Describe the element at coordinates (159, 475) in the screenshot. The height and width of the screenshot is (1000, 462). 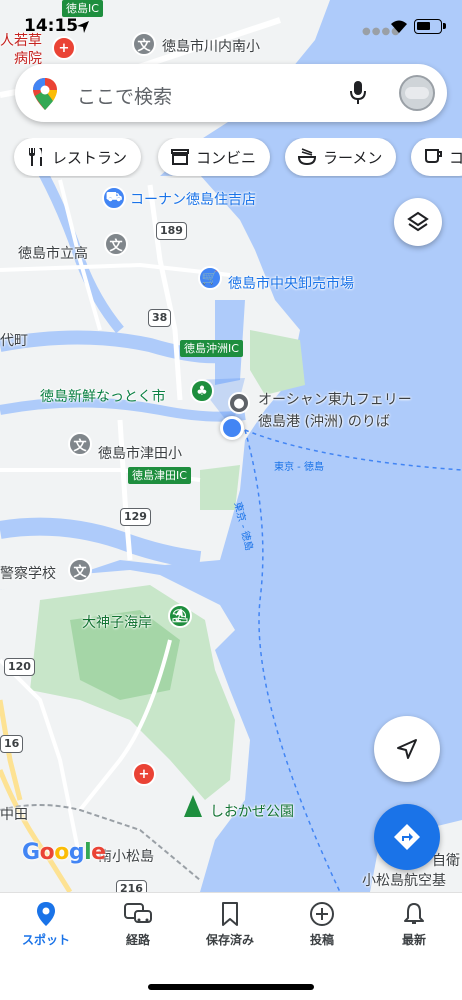
I see `map-label-tsuda-ic: 徳島津田IC` at that location.